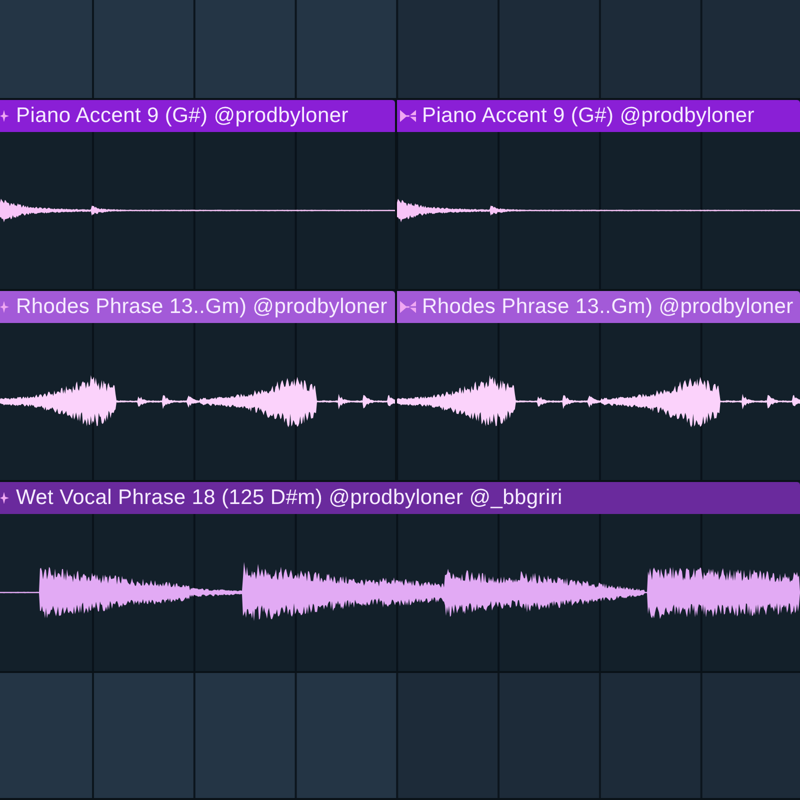 The width and height of the screenshot is (800, 800). I want to click on clip-title: Wet Vocal Phrase 18 (125 D#m) @prodbyloner @_bbgriri, so click(289, 498).